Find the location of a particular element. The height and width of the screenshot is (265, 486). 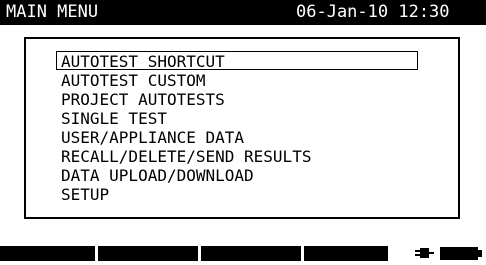

status-icons-svg is located at coordinates (448, 253).